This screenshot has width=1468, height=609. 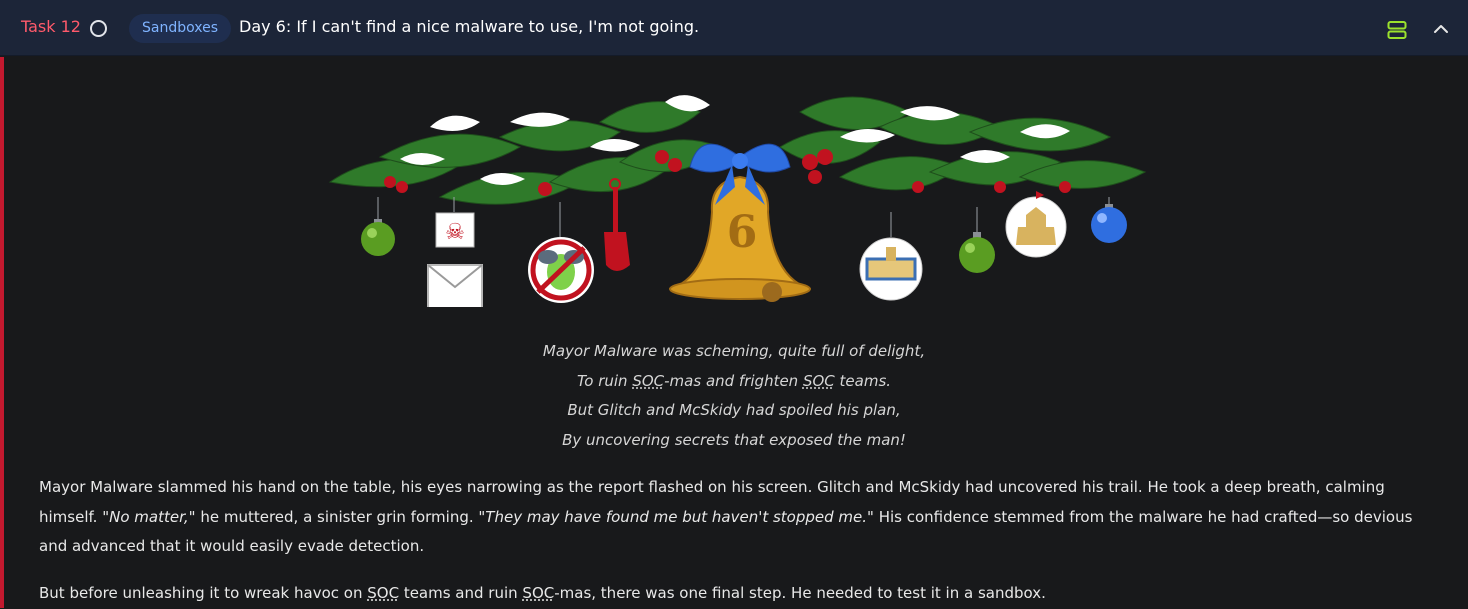 I want to click on malware-envelope-icon: ☠, so click(x=455, y=259).